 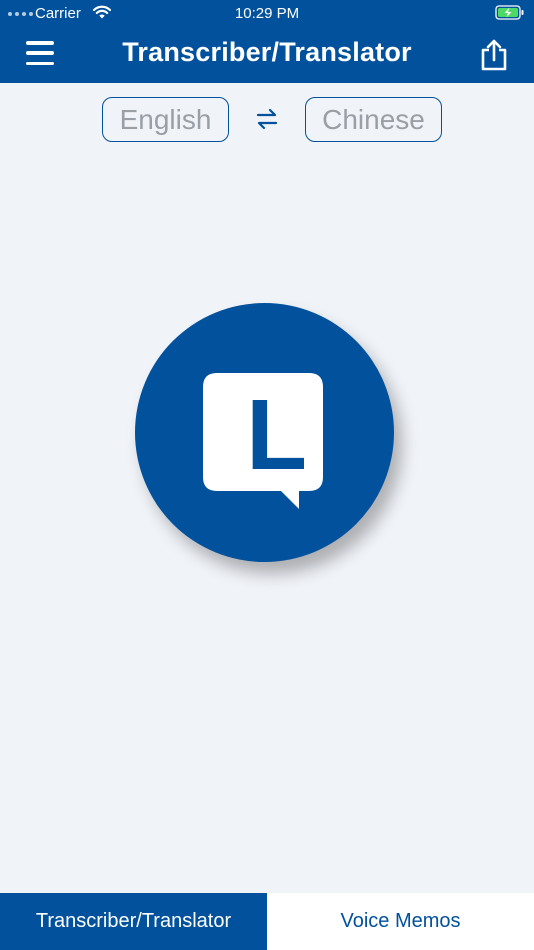 What do you see at coordinates (276, 435) in the screenshot?
I see `logo-letter: L` at bounding box center [276, 435].